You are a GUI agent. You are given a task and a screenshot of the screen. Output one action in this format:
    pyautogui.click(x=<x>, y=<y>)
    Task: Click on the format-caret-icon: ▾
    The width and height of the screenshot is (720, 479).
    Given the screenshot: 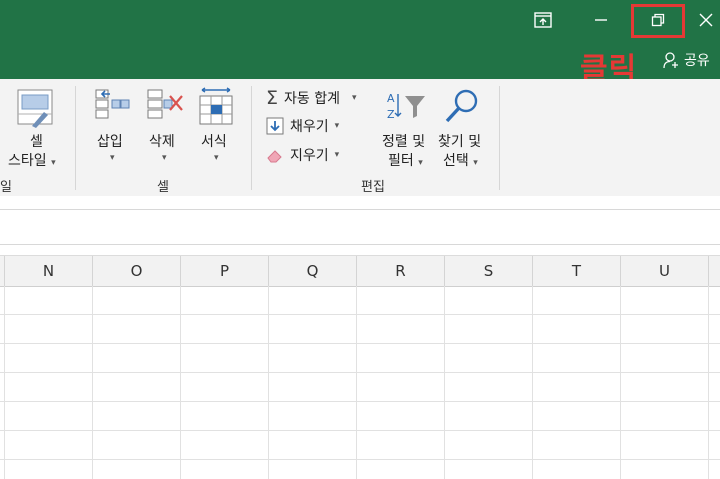 What is the action you would take?
    pyautogui.click(x=216, y=158)
    